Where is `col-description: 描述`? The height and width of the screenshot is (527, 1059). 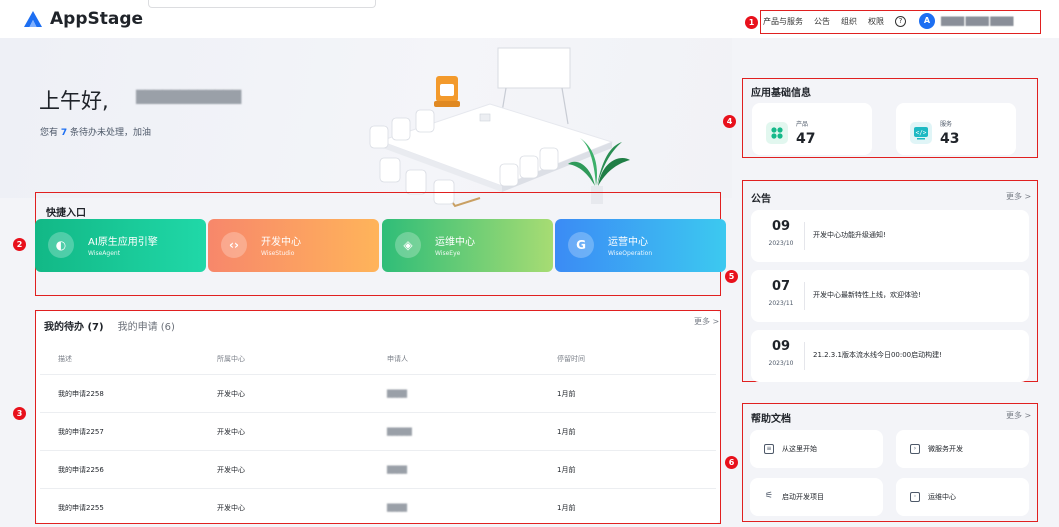
col-description: 描述 is located at coordinates (65, 359).